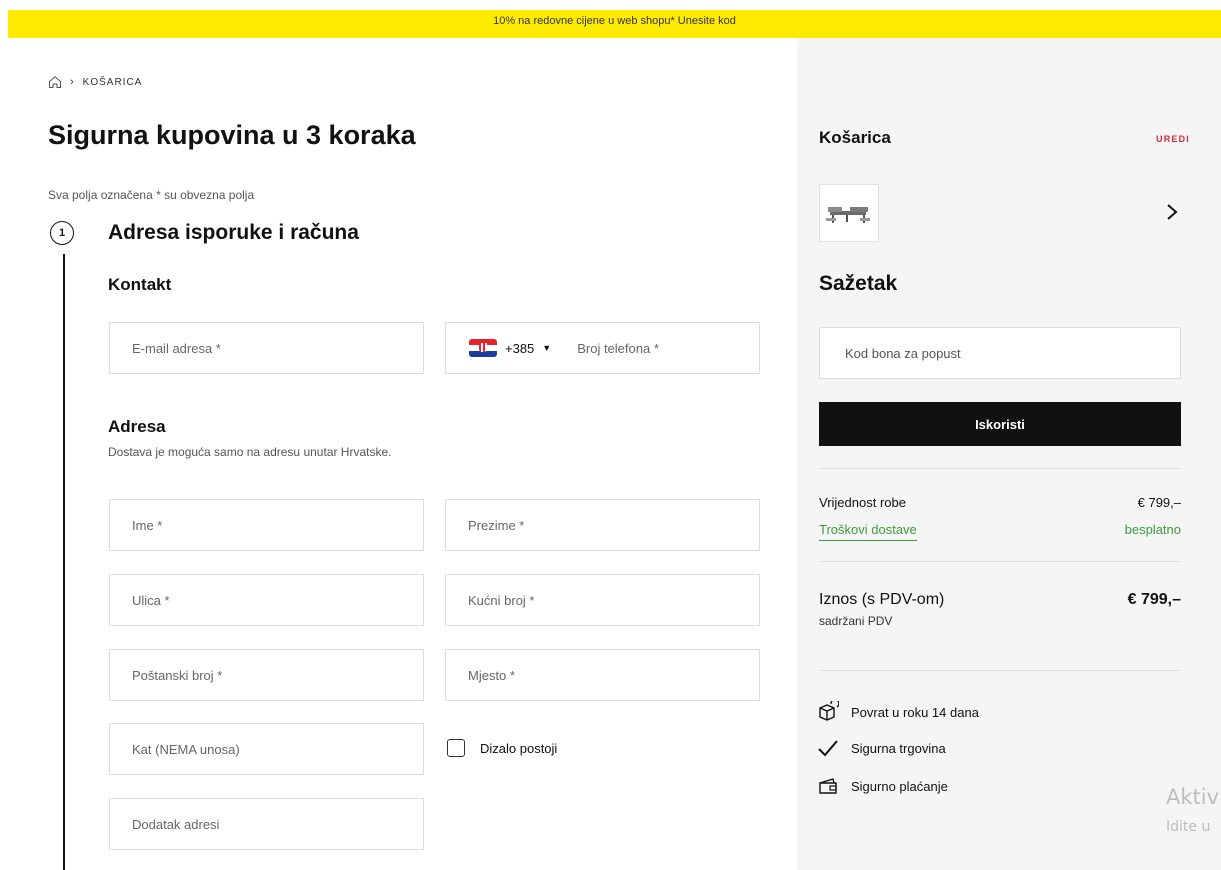 The height and width of the screenshot is (870, 1221). Describe the element at coordinates (232, 135) in the screenshot. I see `page-title: Sigurna kupovina u 3 koraka` at that location.